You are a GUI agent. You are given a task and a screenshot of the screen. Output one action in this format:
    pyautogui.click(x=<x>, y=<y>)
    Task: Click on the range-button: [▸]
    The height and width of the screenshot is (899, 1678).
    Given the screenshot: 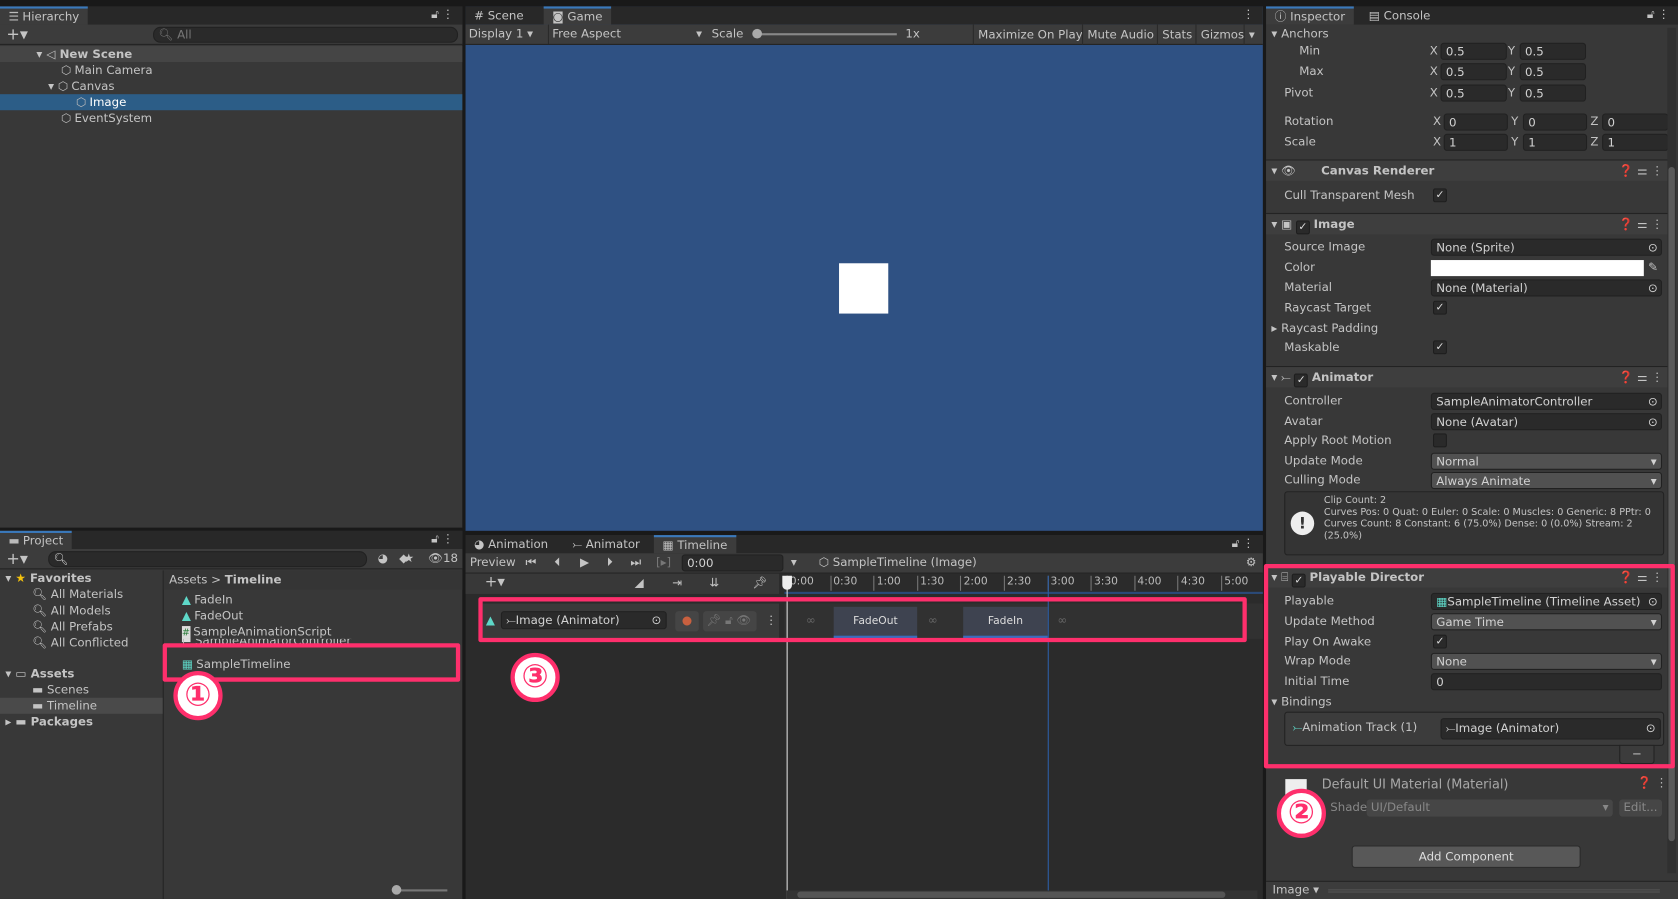 What is the action you would take?
    pyautogui.click(x=663, y=562)
    